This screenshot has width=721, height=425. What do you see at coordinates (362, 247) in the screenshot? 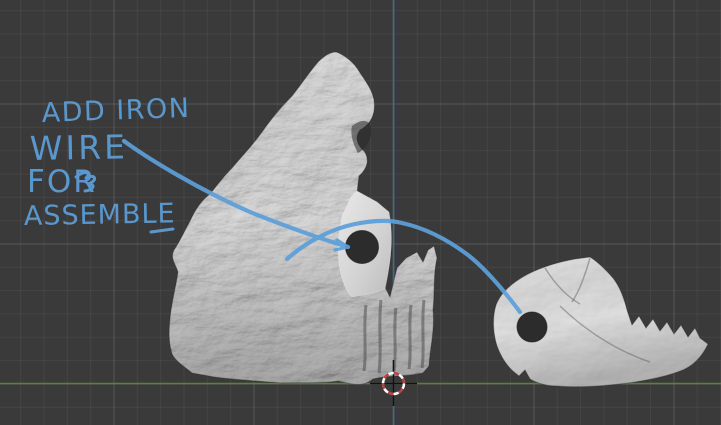
I see `left-mounting-hole` at bounding box center [362, 247].